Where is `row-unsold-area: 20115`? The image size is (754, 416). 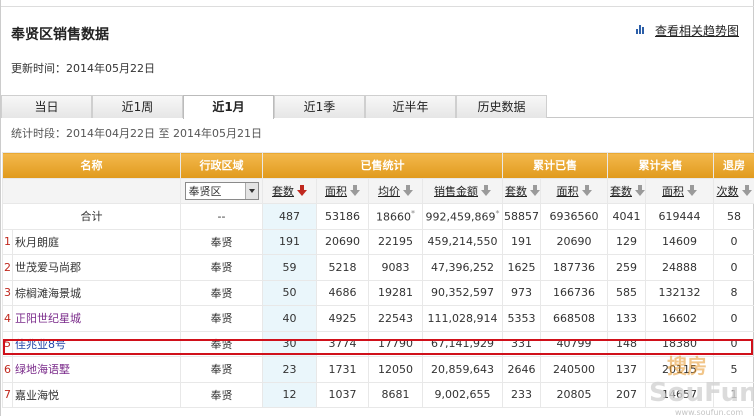
row-unsold-area: 20115 is located at coordinates (679, 369).